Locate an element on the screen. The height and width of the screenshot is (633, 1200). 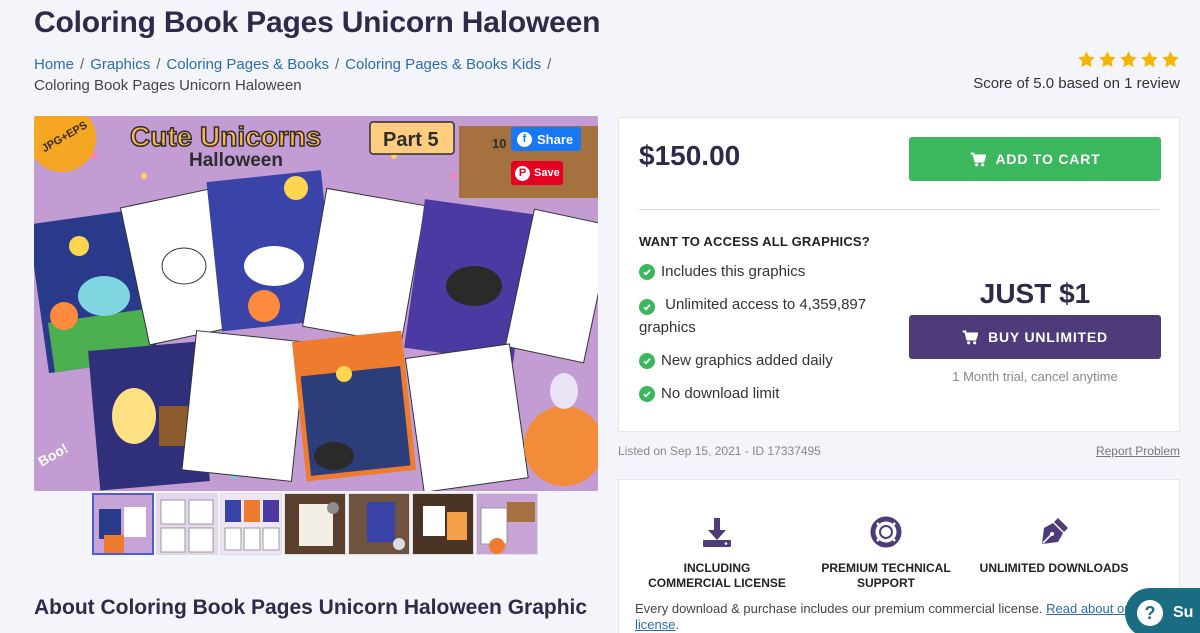
social-buttons: f Share P Save is located at coordinates (546, 156).